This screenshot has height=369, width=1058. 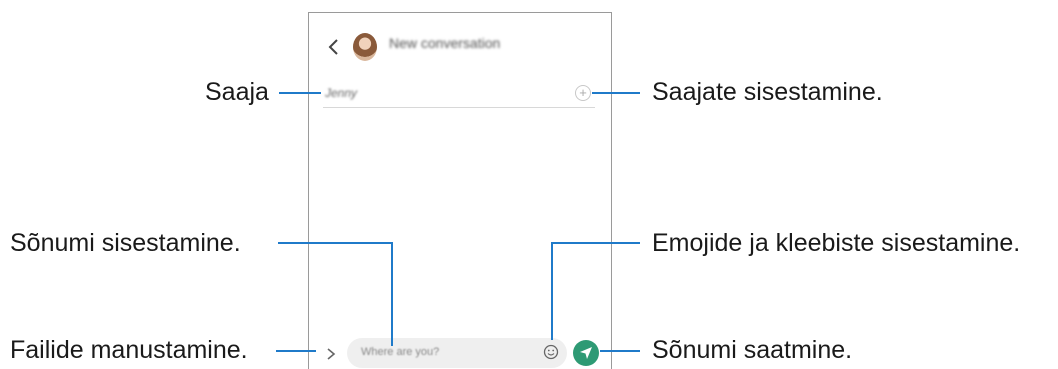 I want to click on callout-message-input: Sõnumi sisestamine., so click(x=125, y=243).